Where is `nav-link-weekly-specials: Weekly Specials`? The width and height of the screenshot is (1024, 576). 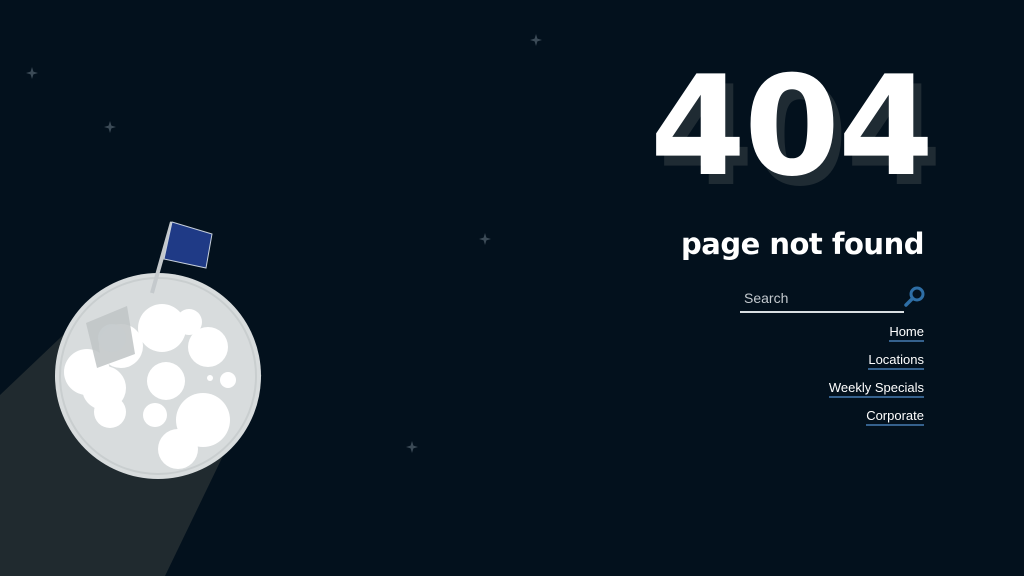
nav-link-weekly-specials: Weekly Specials is located at coordinates (876, 389).